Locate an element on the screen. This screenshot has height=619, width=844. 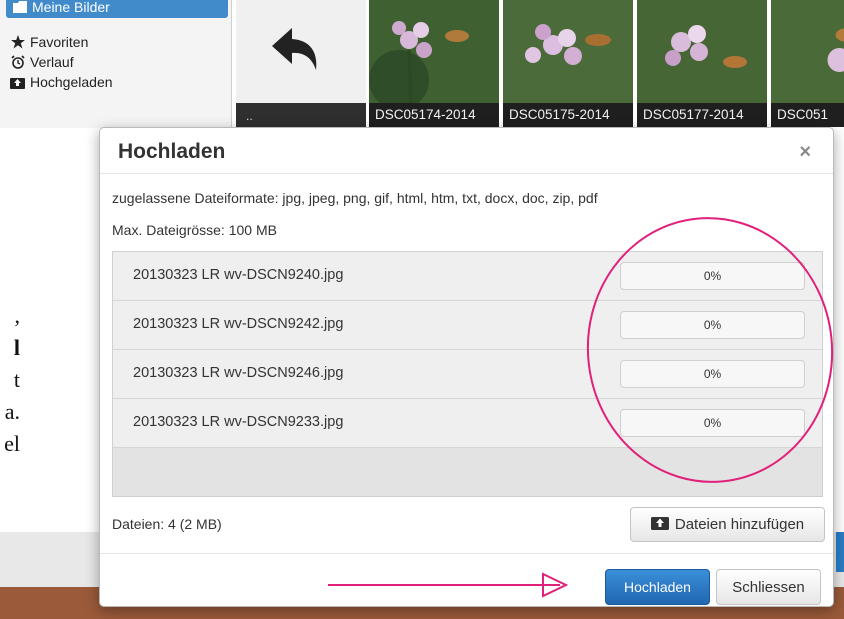
max-file-size-text: Max. Dateigrösse: 100 MB is located at coordinates (194, 230).